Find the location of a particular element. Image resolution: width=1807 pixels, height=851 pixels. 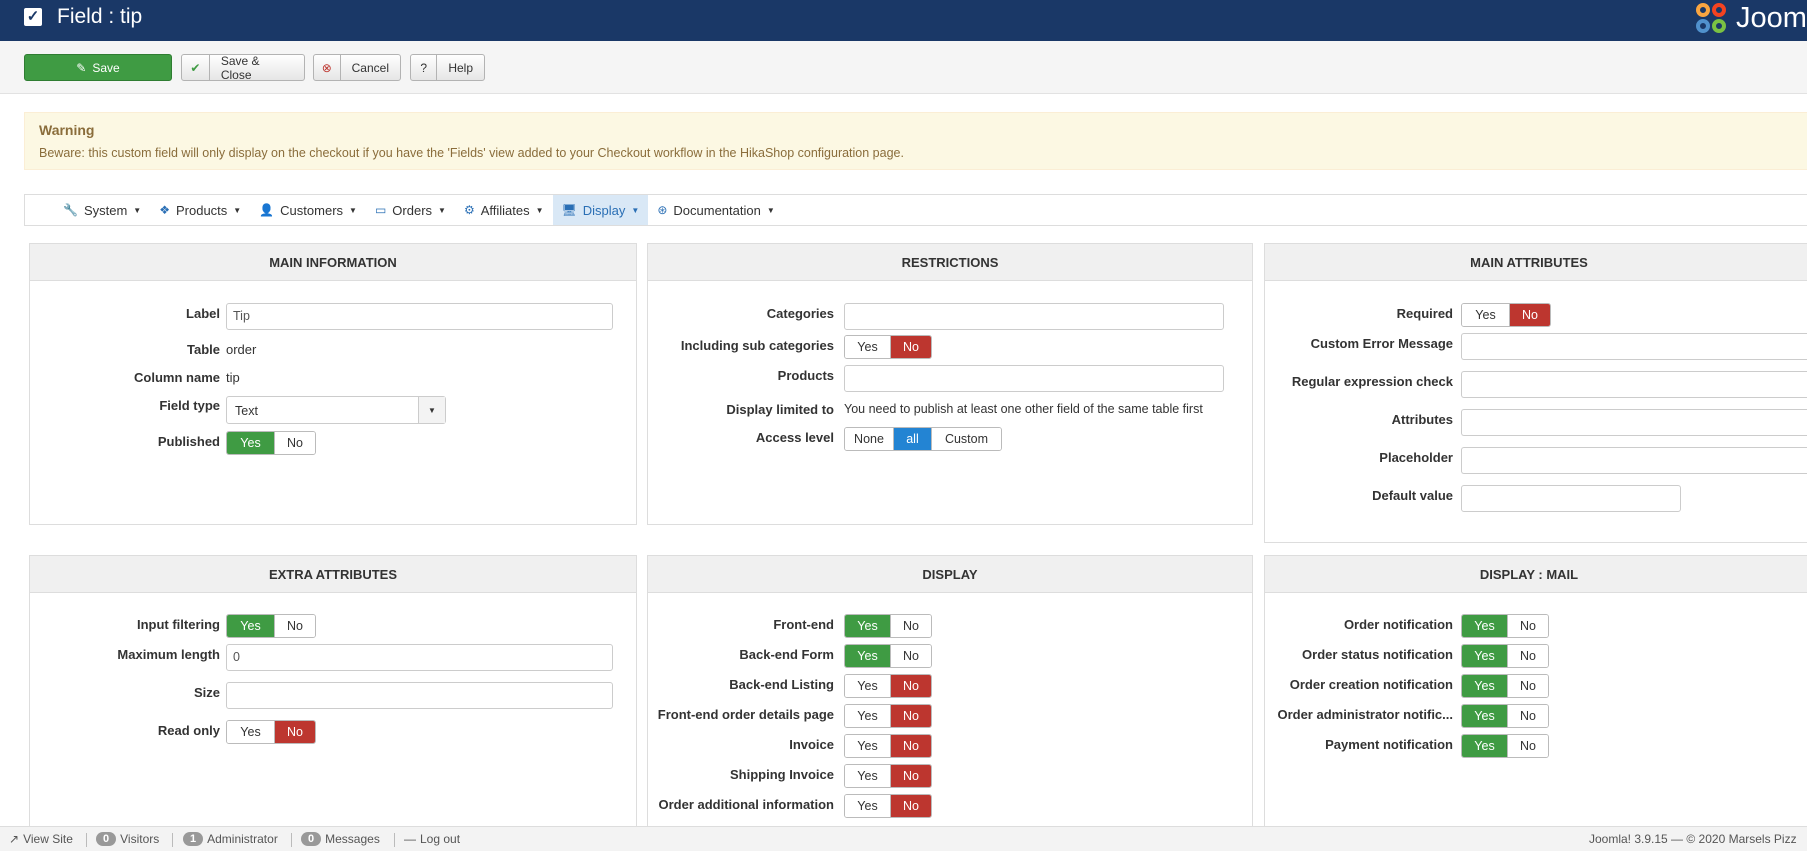

regex-input is located at coordinates (1634, 384).